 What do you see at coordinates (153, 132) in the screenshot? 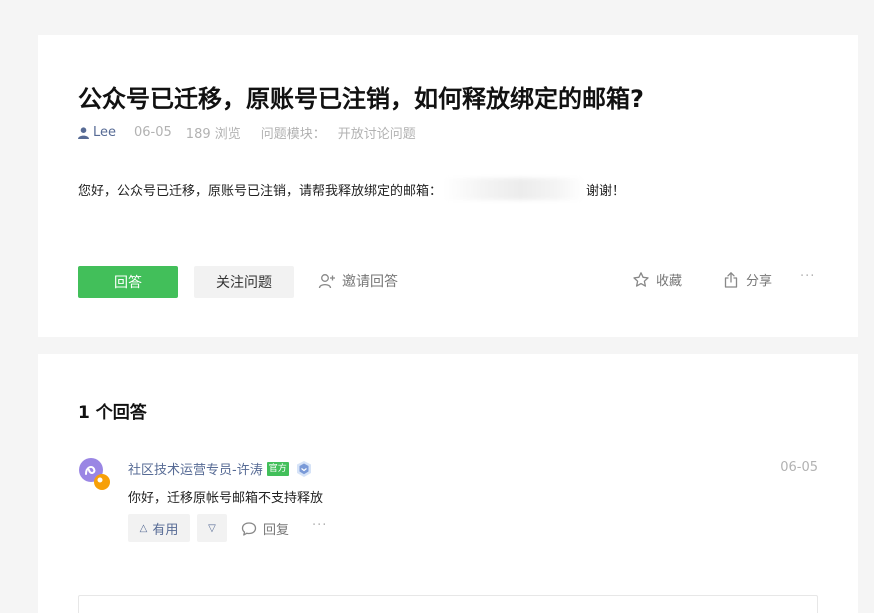
I see `question-date: 06-05` at bounding box center [153, 132].